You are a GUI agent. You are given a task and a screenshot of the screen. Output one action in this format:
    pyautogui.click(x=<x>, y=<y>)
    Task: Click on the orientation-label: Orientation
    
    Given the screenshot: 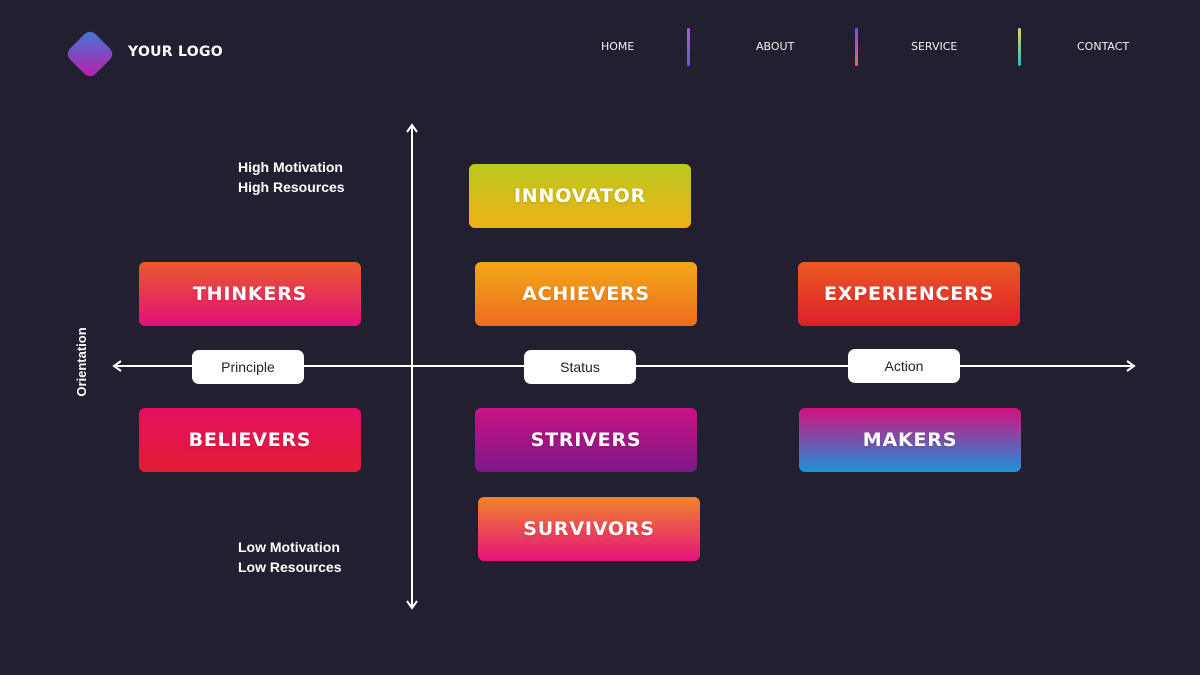 What is the action you would take?
    pyautogui.click(x=81, y=362)
    